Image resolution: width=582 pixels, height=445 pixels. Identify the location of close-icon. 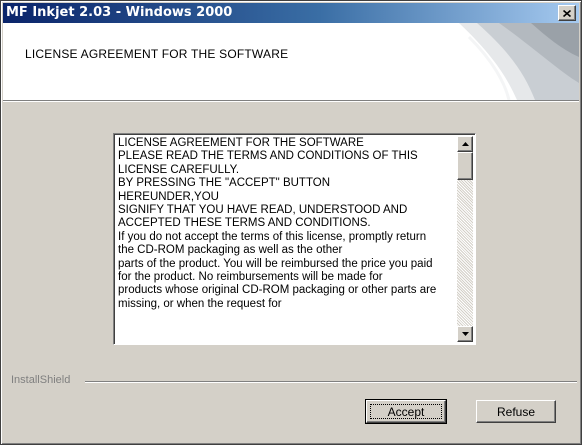
(567, 13).